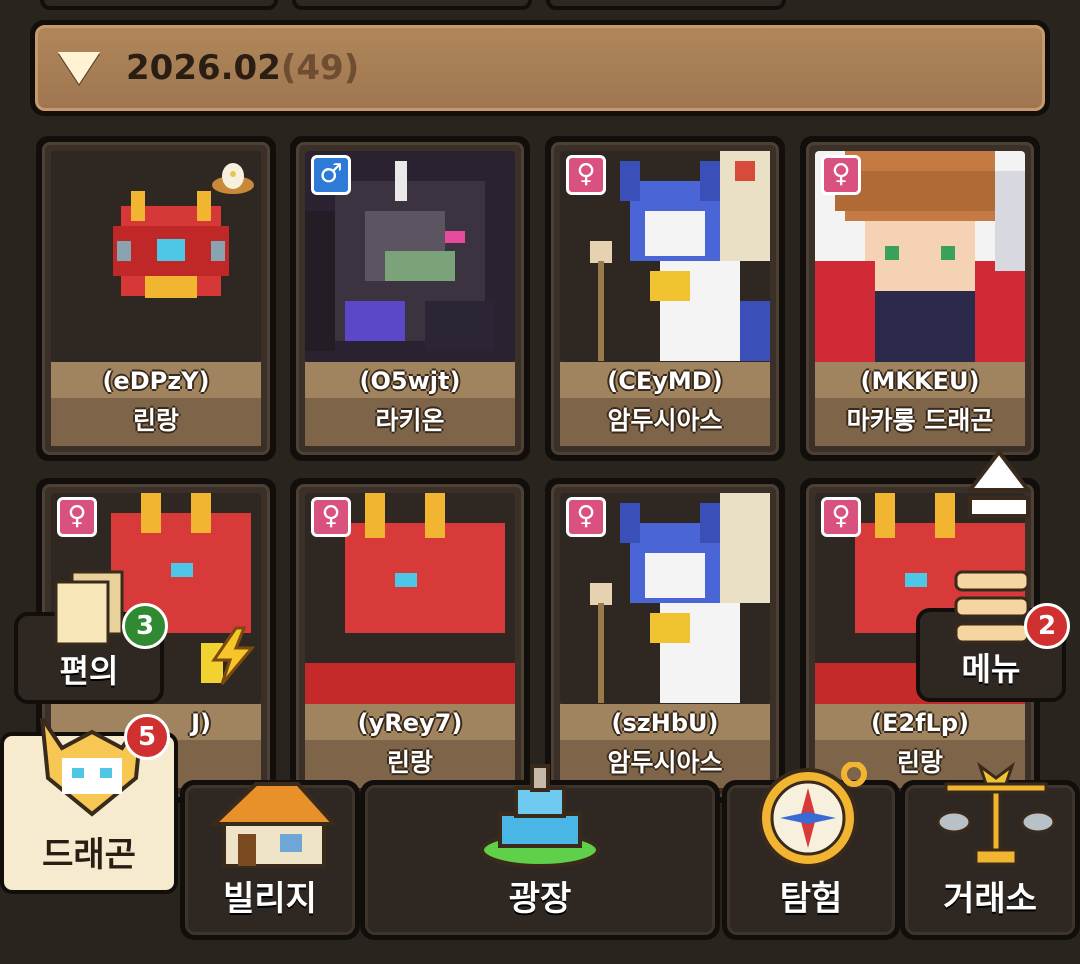  I want to click on nav-exchange: 거래소, so click(990, 851).